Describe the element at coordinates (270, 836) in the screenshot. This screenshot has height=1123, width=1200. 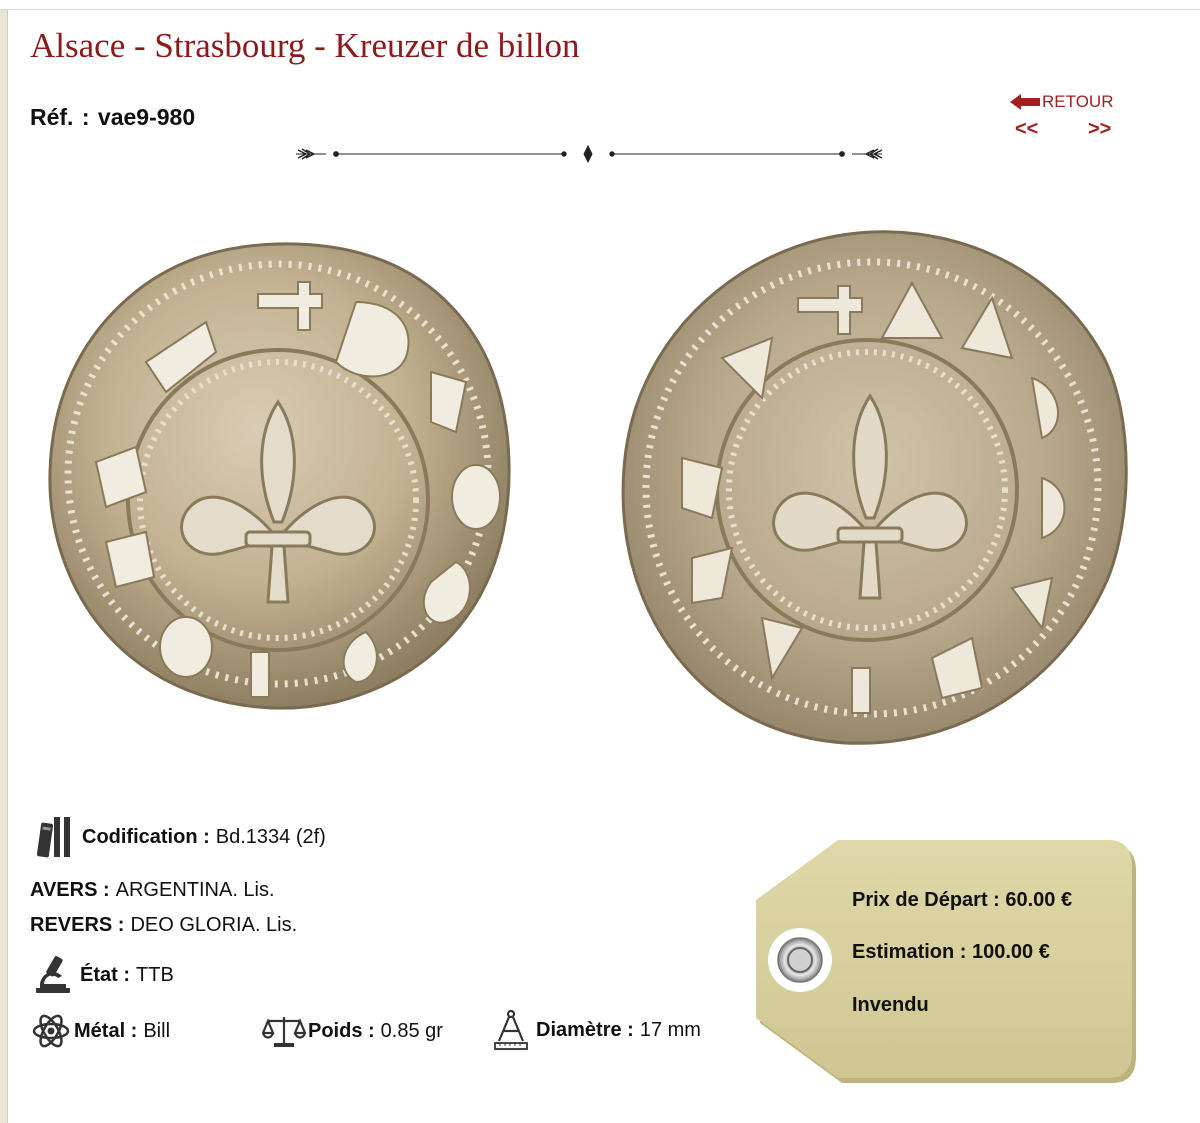
I see `codification-value: Bd.1334 (2f)` at that location.